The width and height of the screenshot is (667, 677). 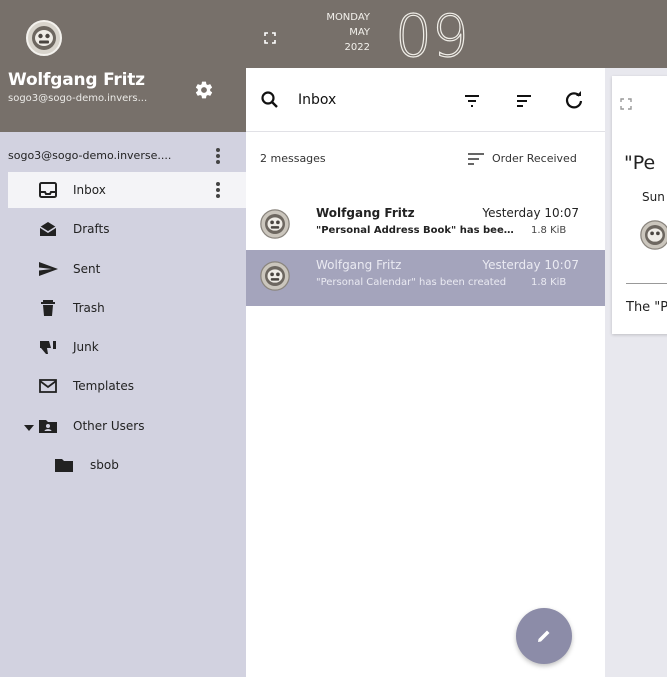 What do you see at coordinates (640, 163) in the screenshot?
I see `viewer-subject: "Pe` at bounding box center [640, 163].